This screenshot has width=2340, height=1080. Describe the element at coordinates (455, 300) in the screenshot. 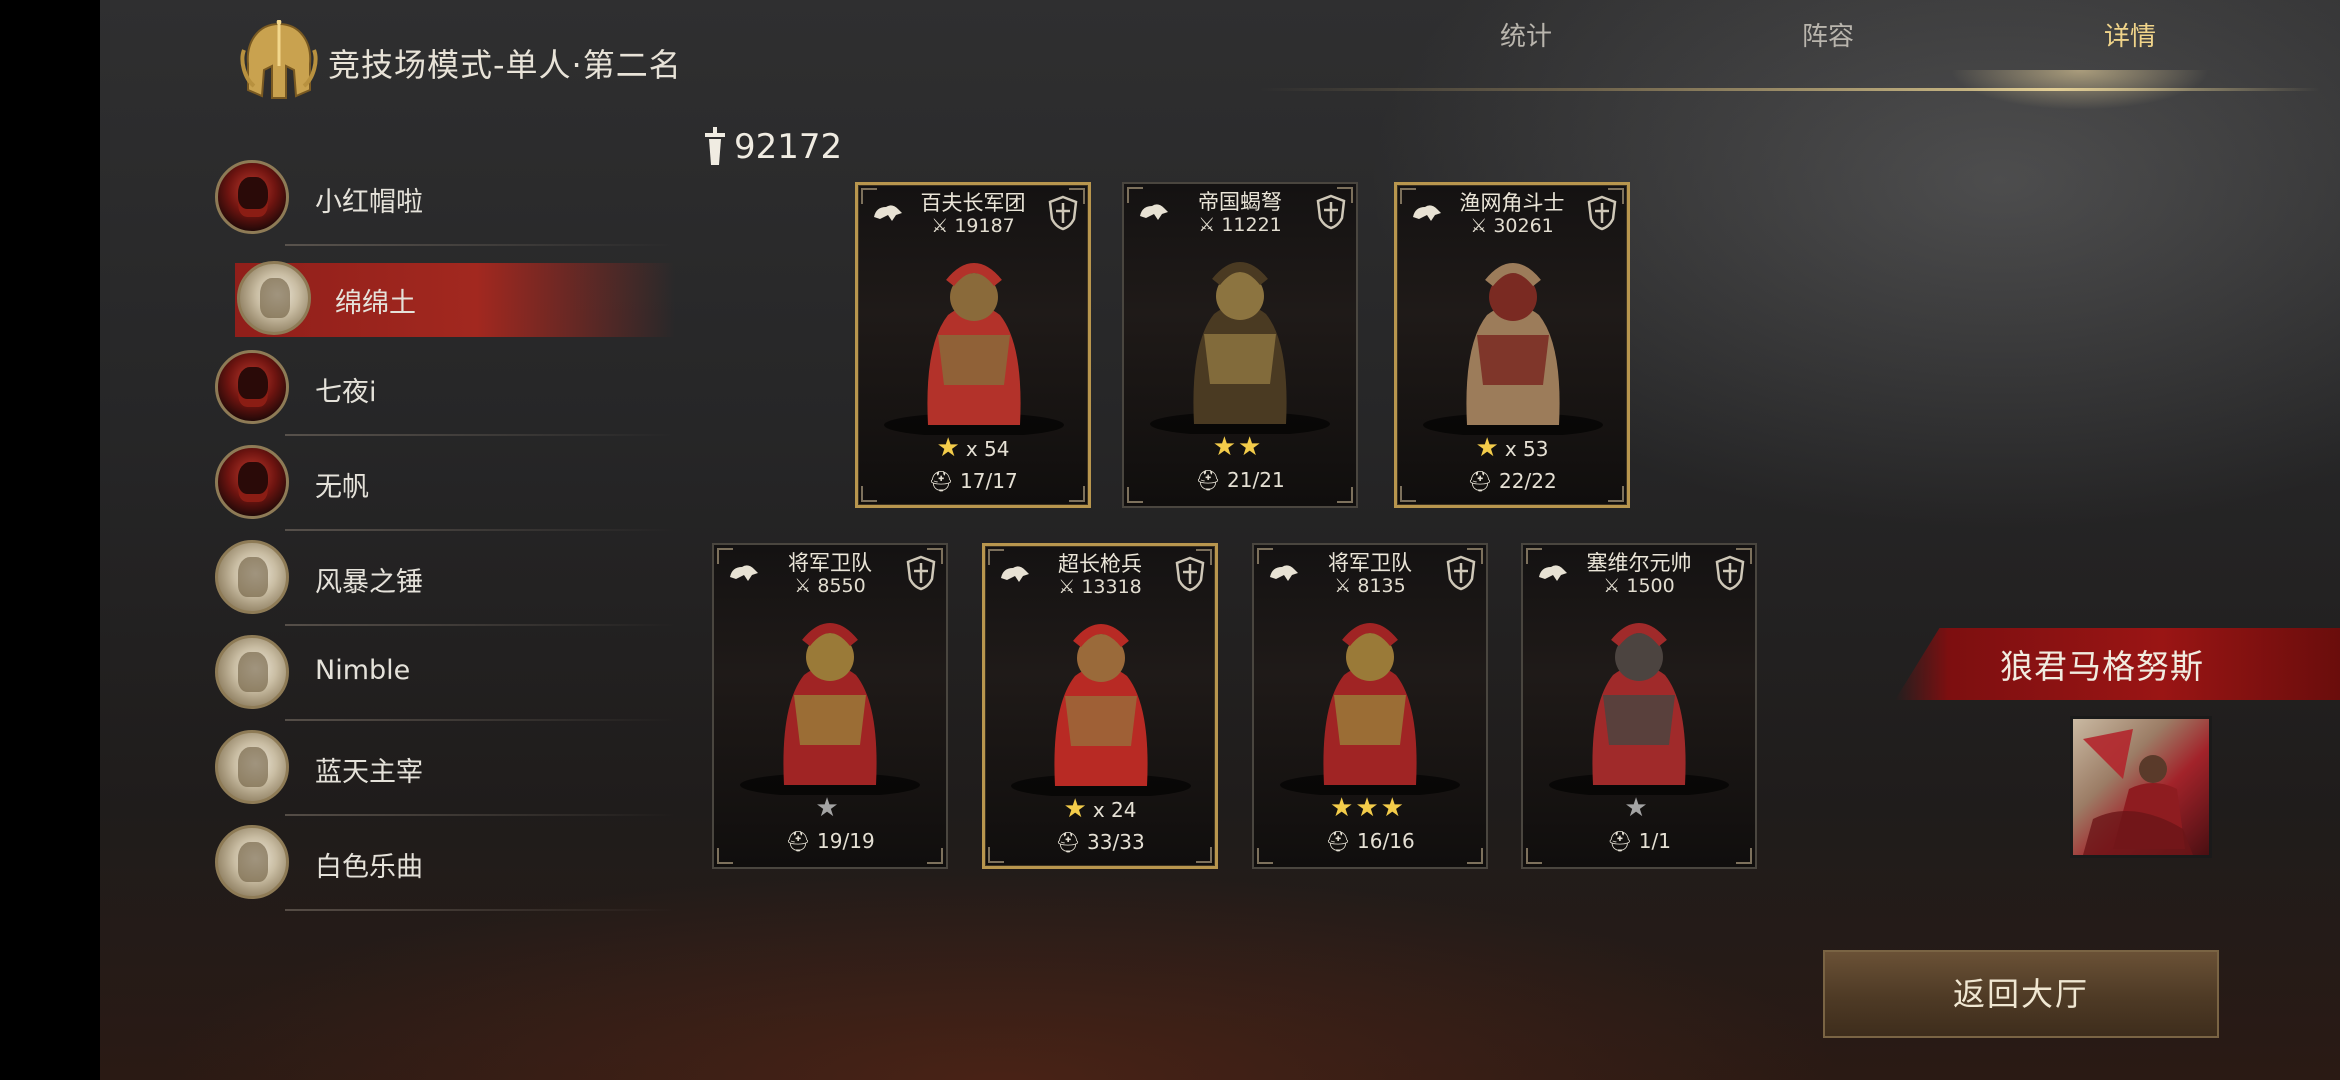

I see `player-item-selected: 绵绵土` at that location.